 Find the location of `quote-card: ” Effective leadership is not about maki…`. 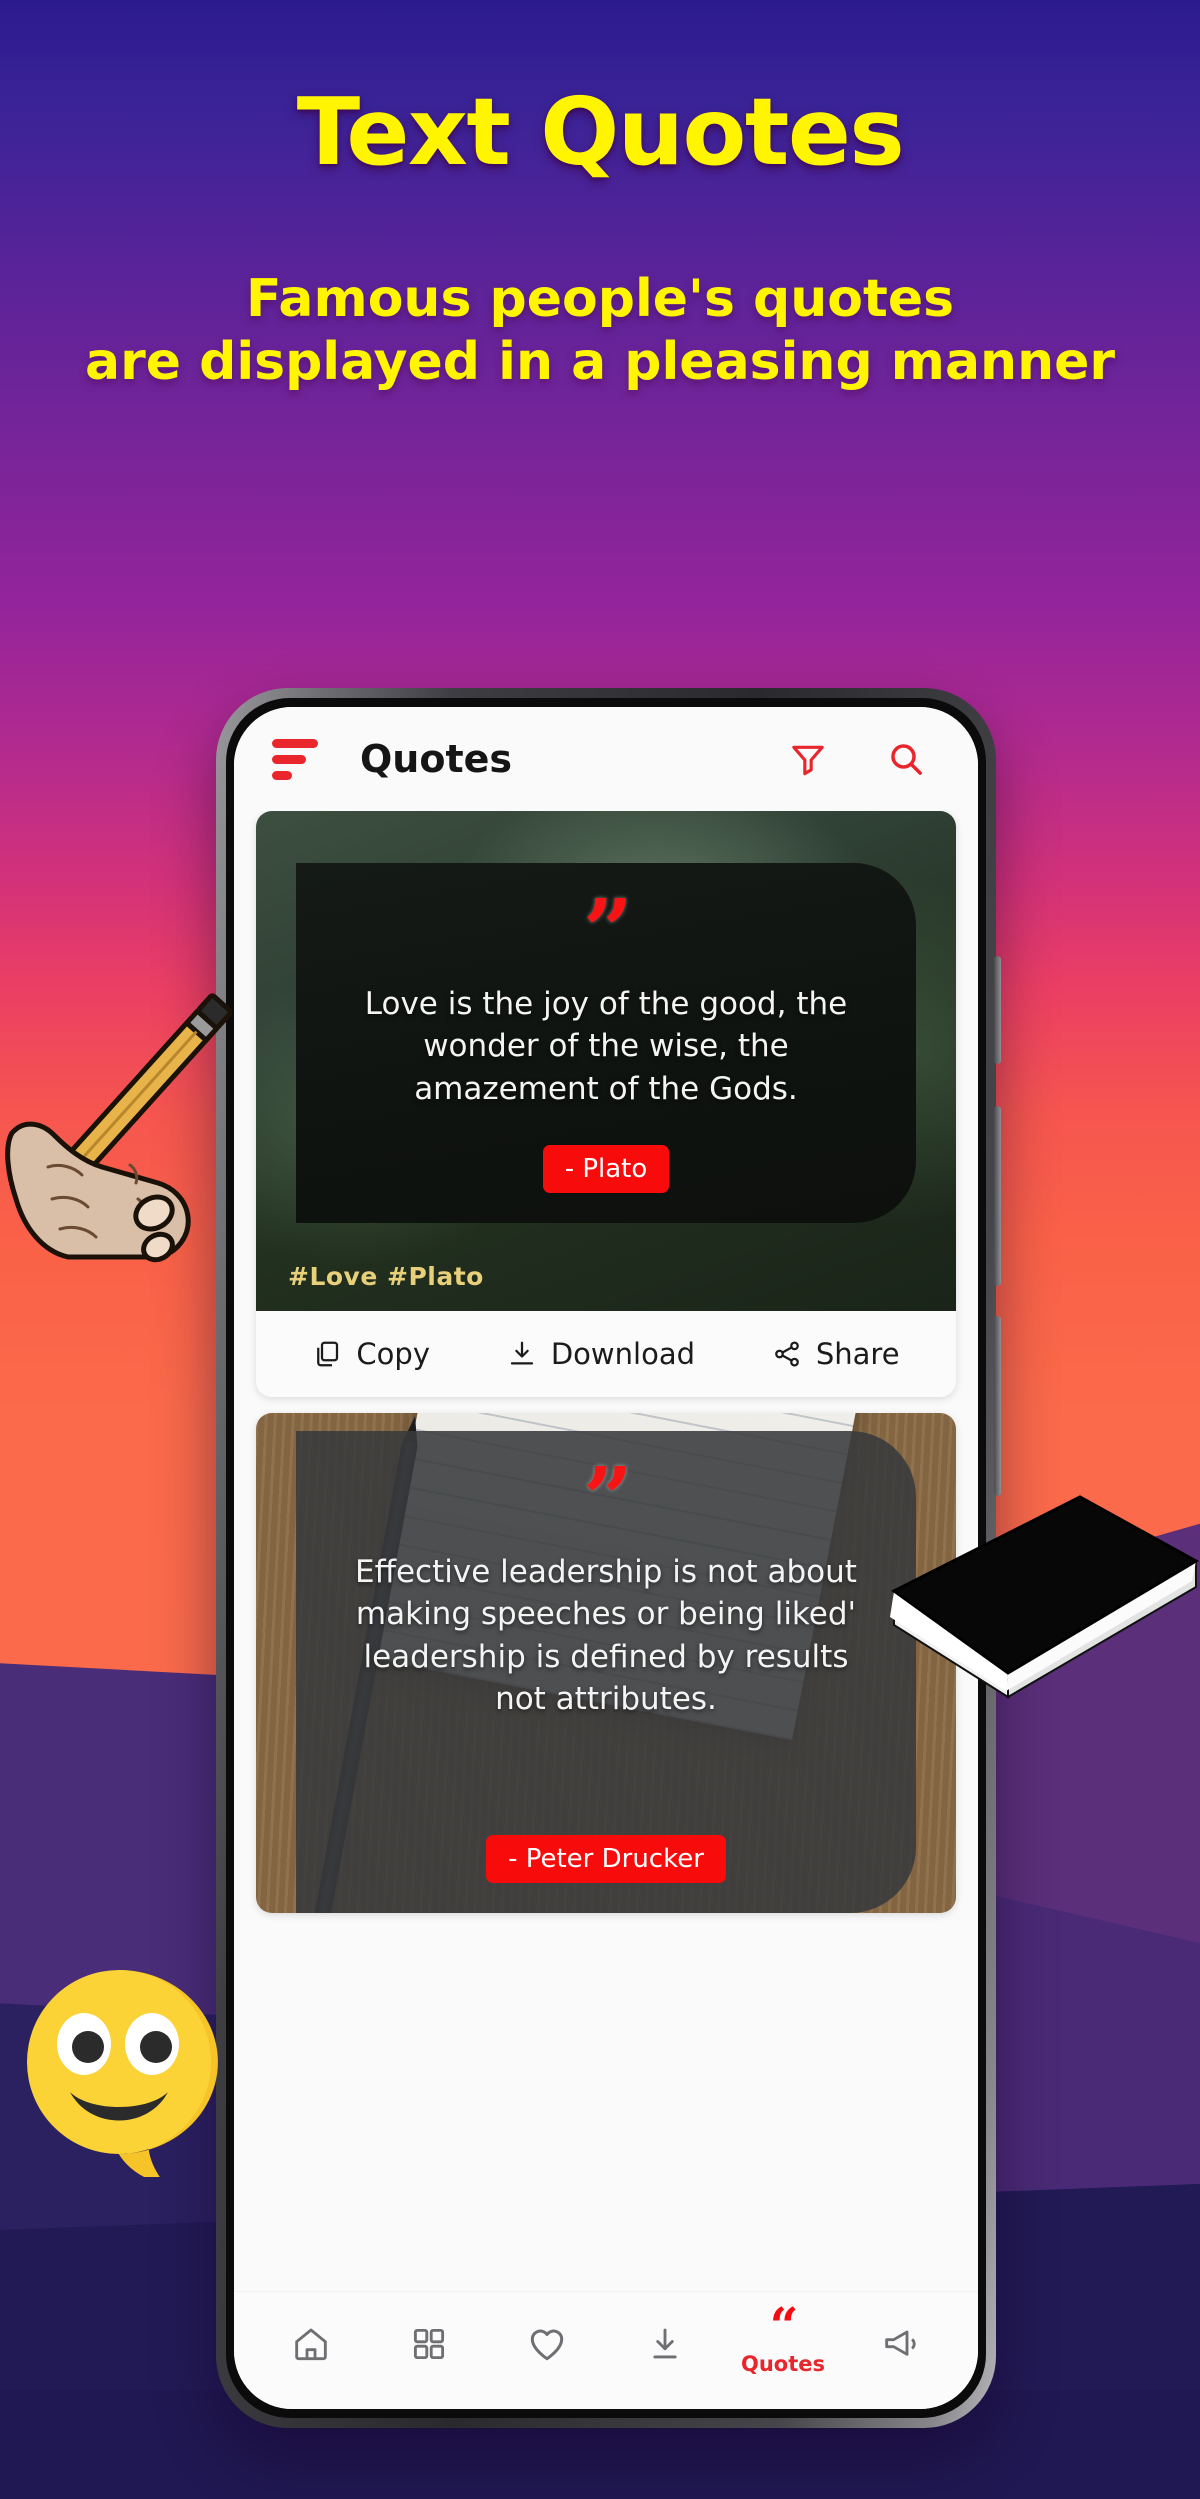

quote-card: ” Effective leadership is not about maki… is located at coordinates (606, 1663).